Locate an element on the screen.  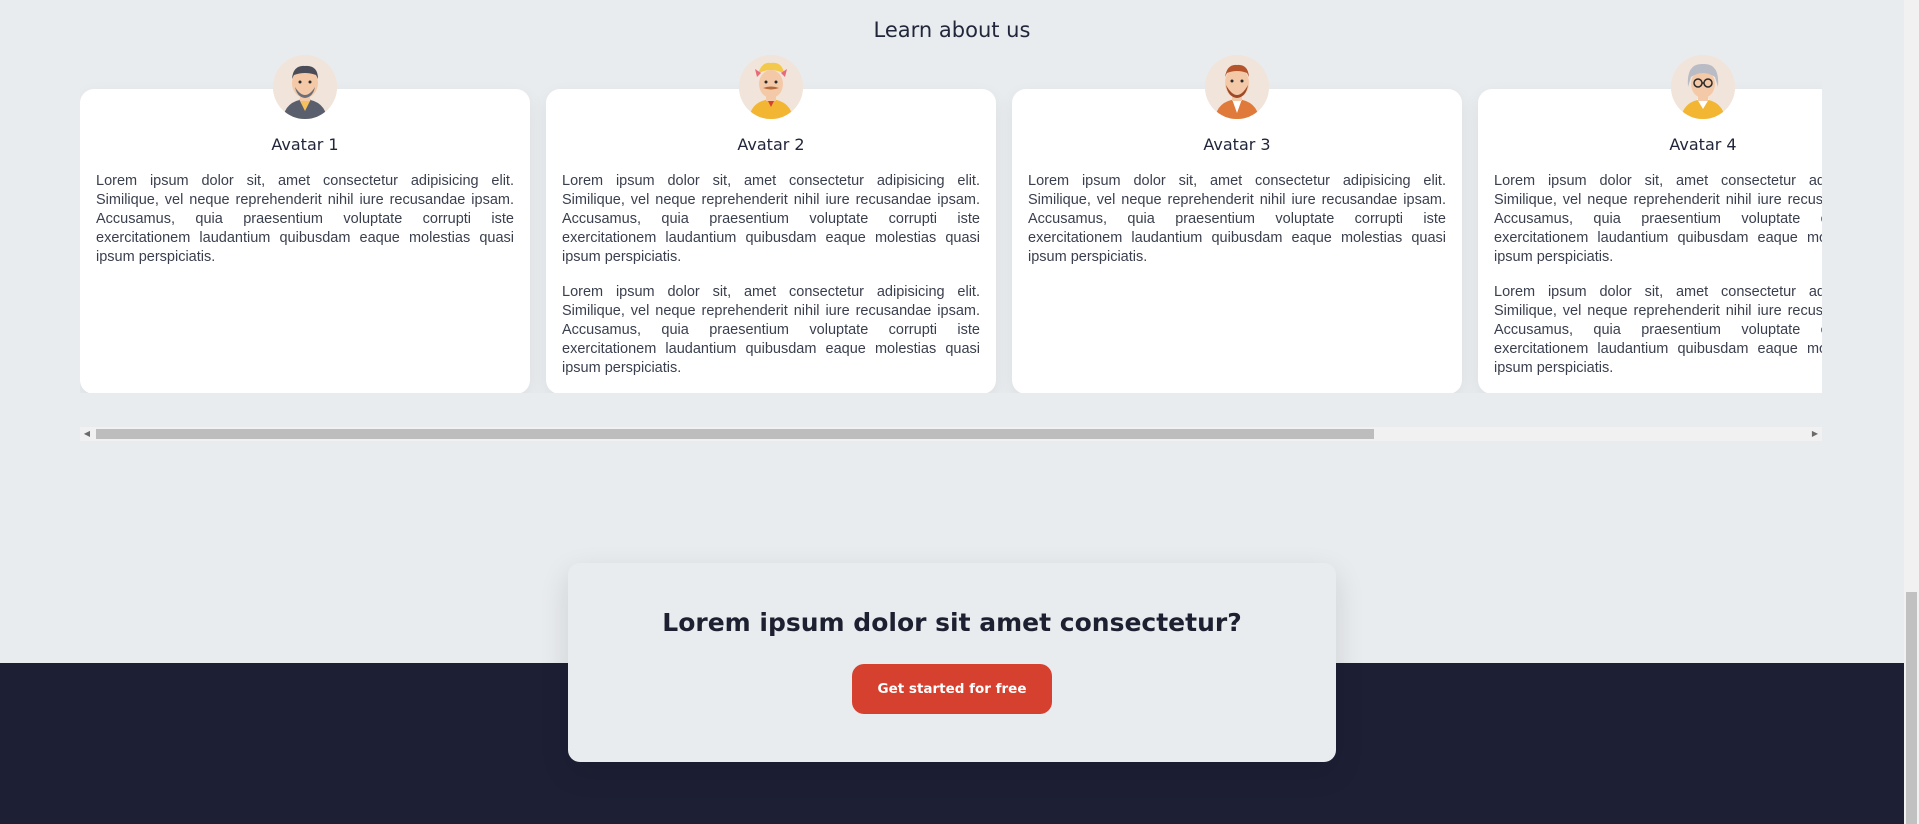
avatar-card-name: Avatar 2 is located at coordinates (771, 144).